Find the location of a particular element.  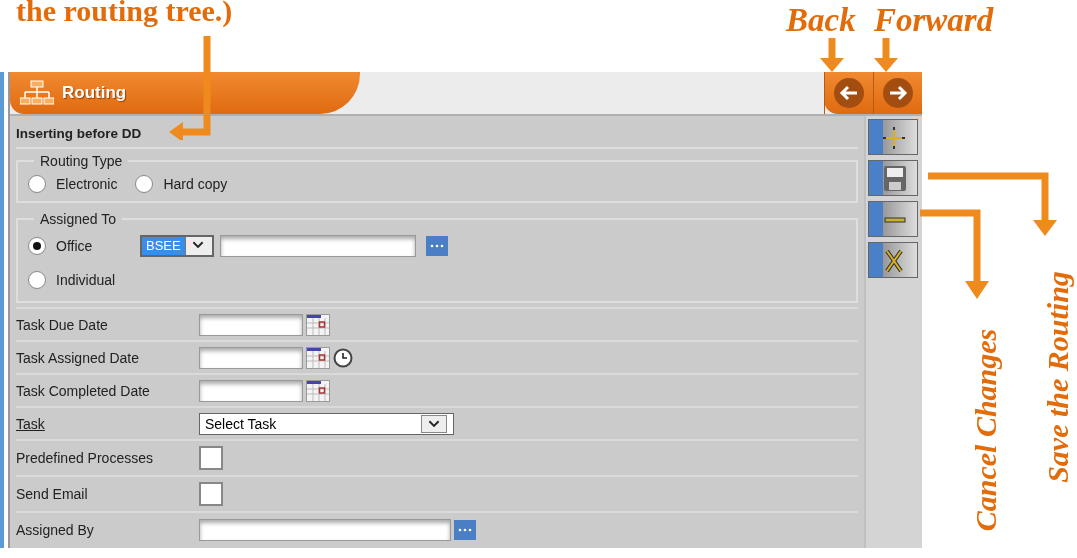

radio-label: Hard copy is located at coordinates (195, 184).